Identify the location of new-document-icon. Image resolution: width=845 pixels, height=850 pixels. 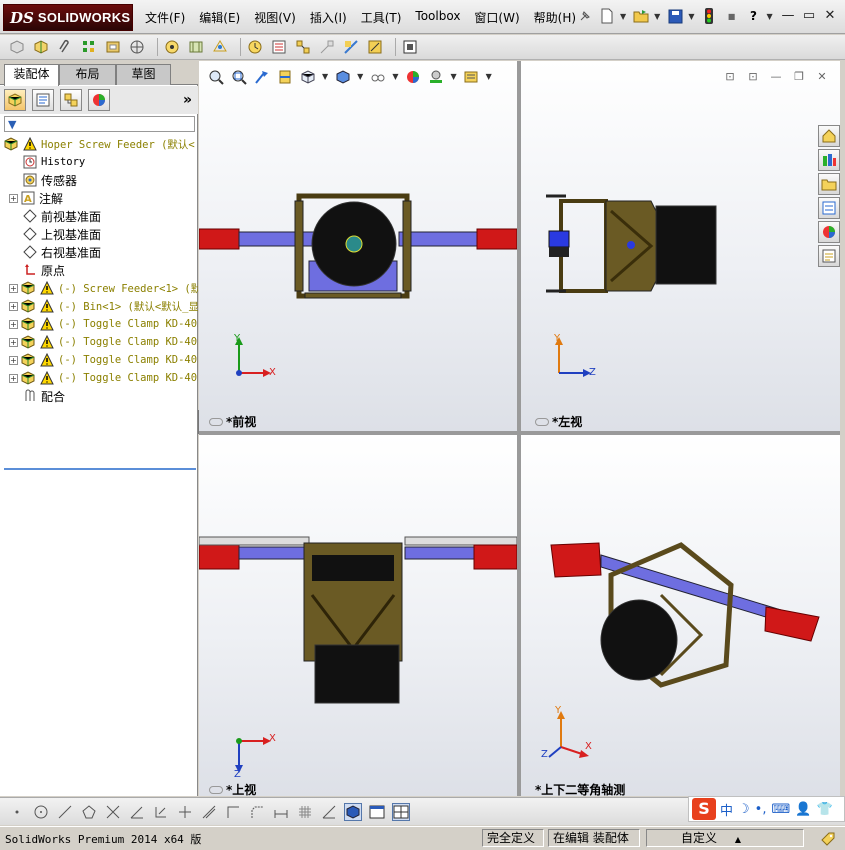
(607, 16).